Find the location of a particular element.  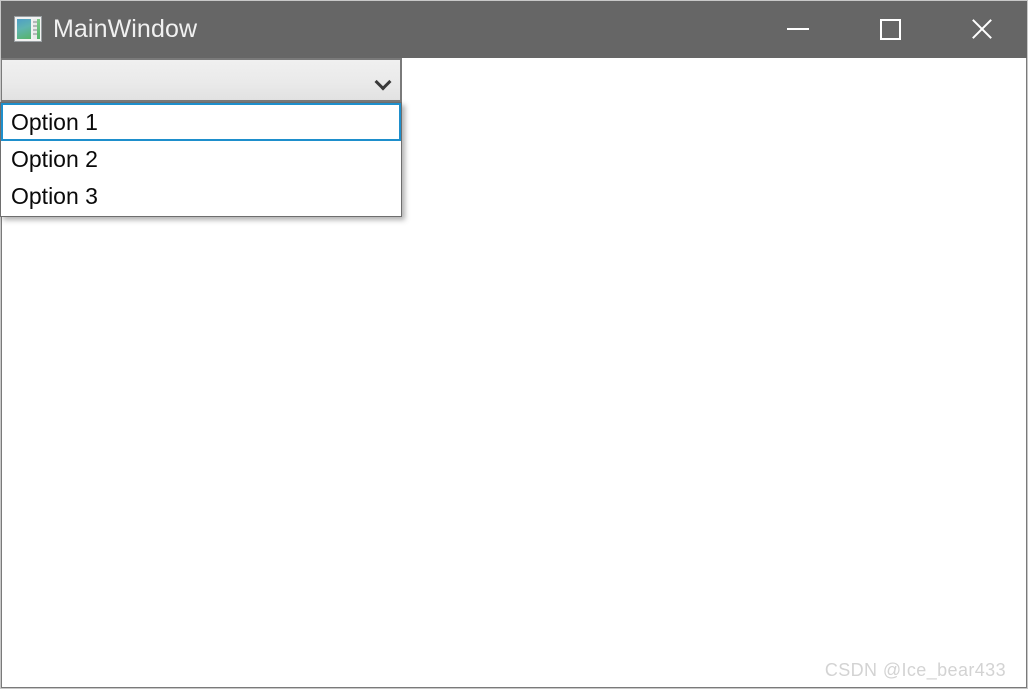

minimize-button is located at coordinates (798, 29).